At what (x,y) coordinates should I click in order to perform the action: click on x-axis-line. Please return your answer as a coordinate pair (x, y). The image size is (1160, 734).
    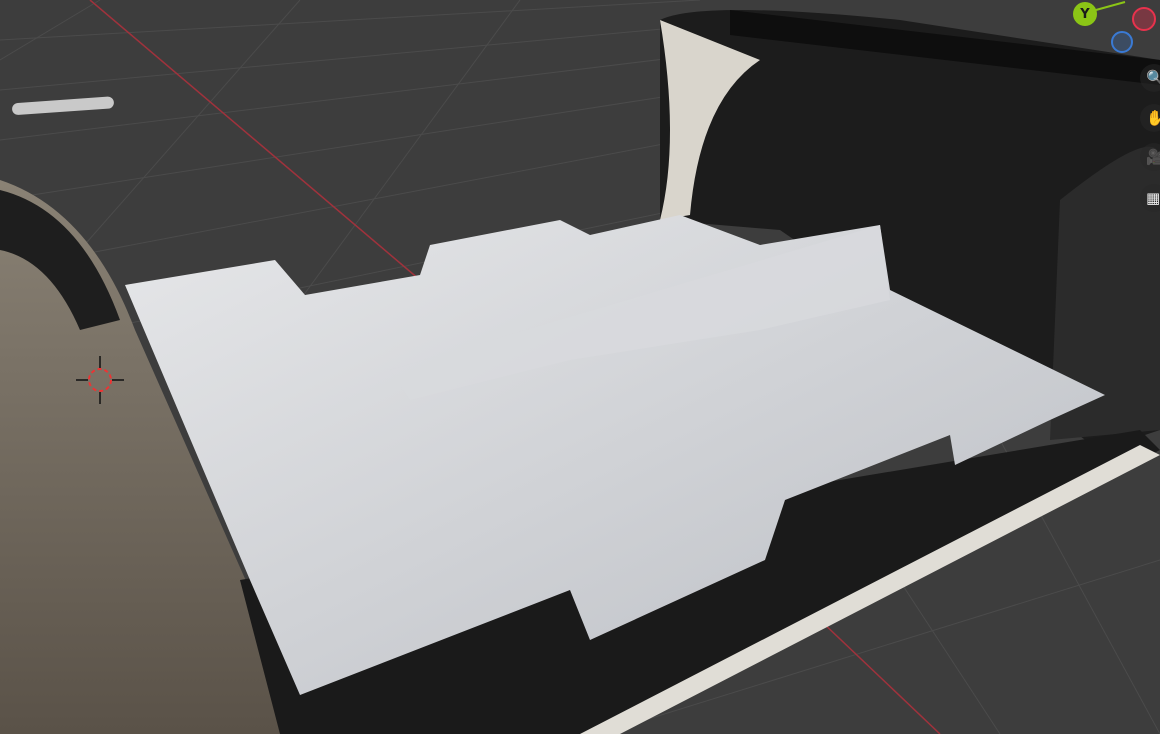
    Looking at the image, I should click on (255, 140).